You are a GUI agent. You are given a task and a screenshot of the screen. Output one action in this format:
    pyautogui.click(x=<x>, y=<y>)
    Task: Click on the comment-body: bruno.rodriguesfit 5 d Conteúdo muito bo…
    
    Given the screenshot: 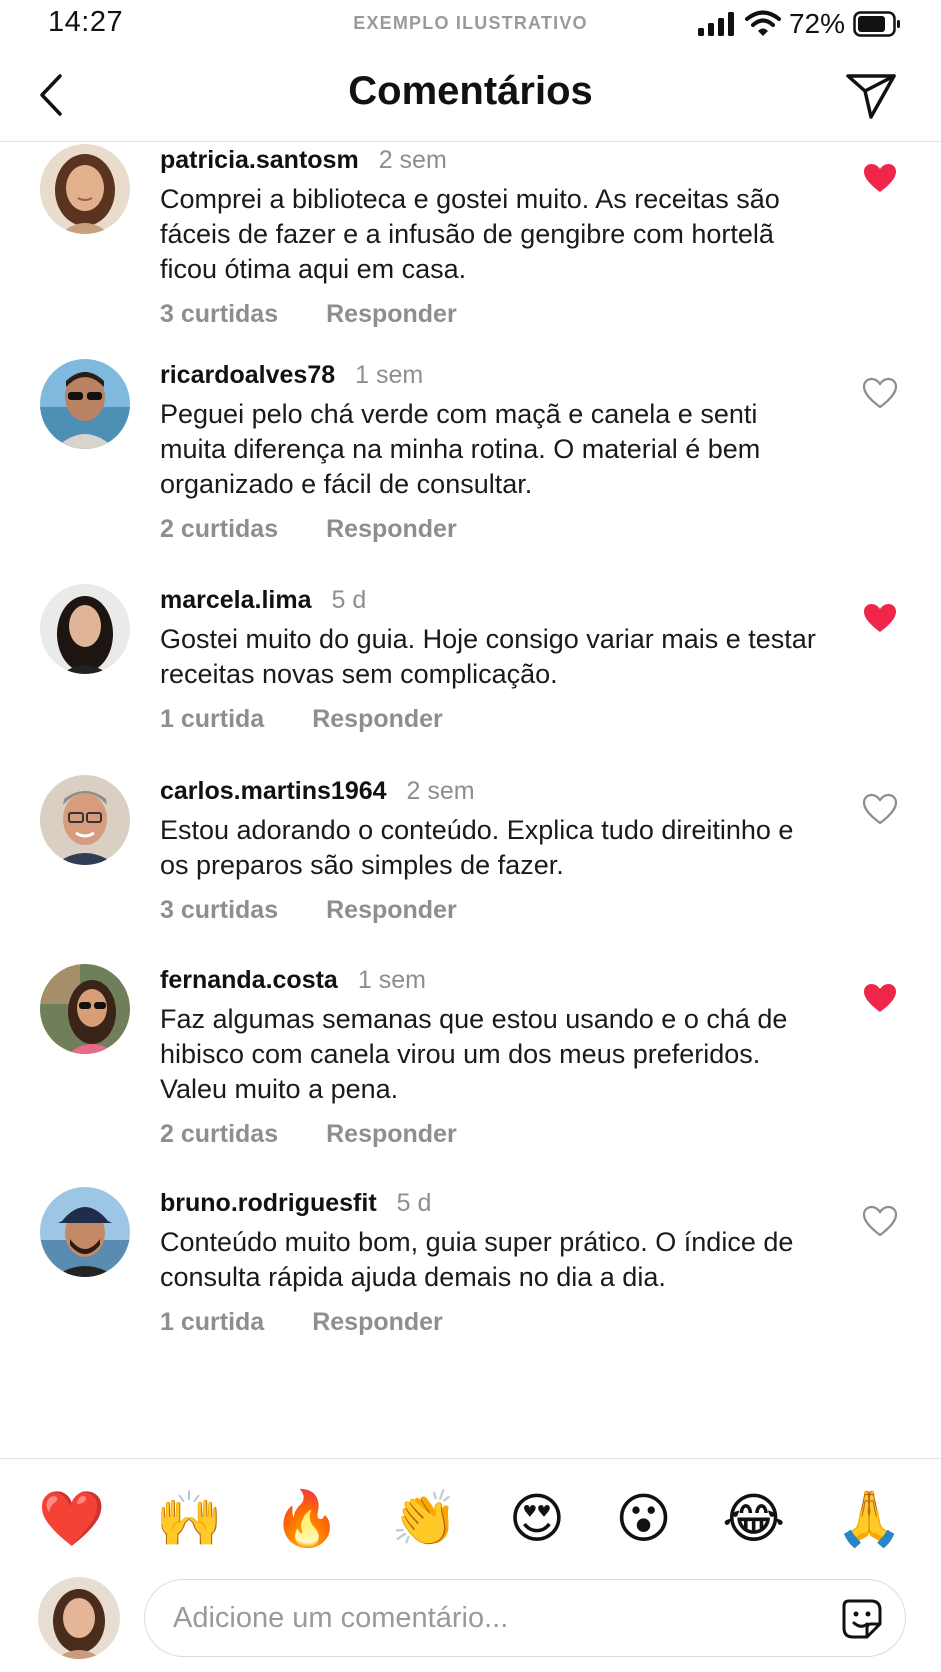 What is the action you would take?
    pyautogui.click(x=490, y=1263)
    